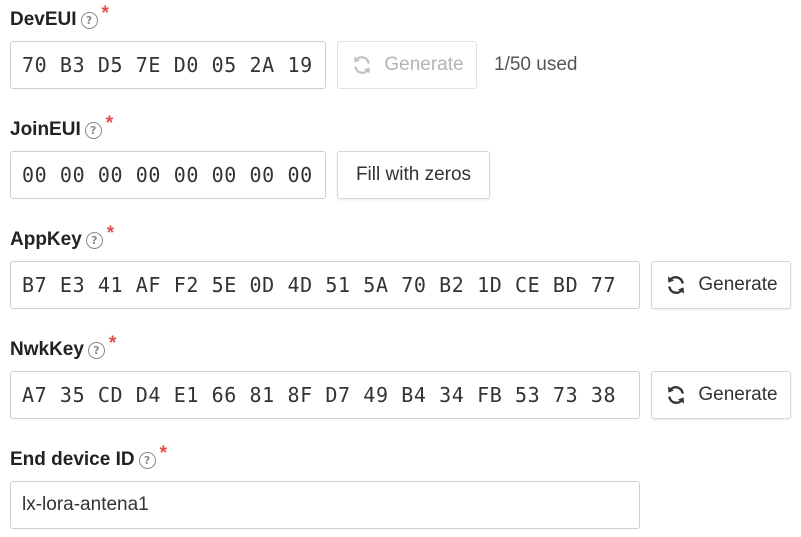 The image size is (801, 537). I want to click on deveui-label-row: DevEUI ? *, so click(59, 17).